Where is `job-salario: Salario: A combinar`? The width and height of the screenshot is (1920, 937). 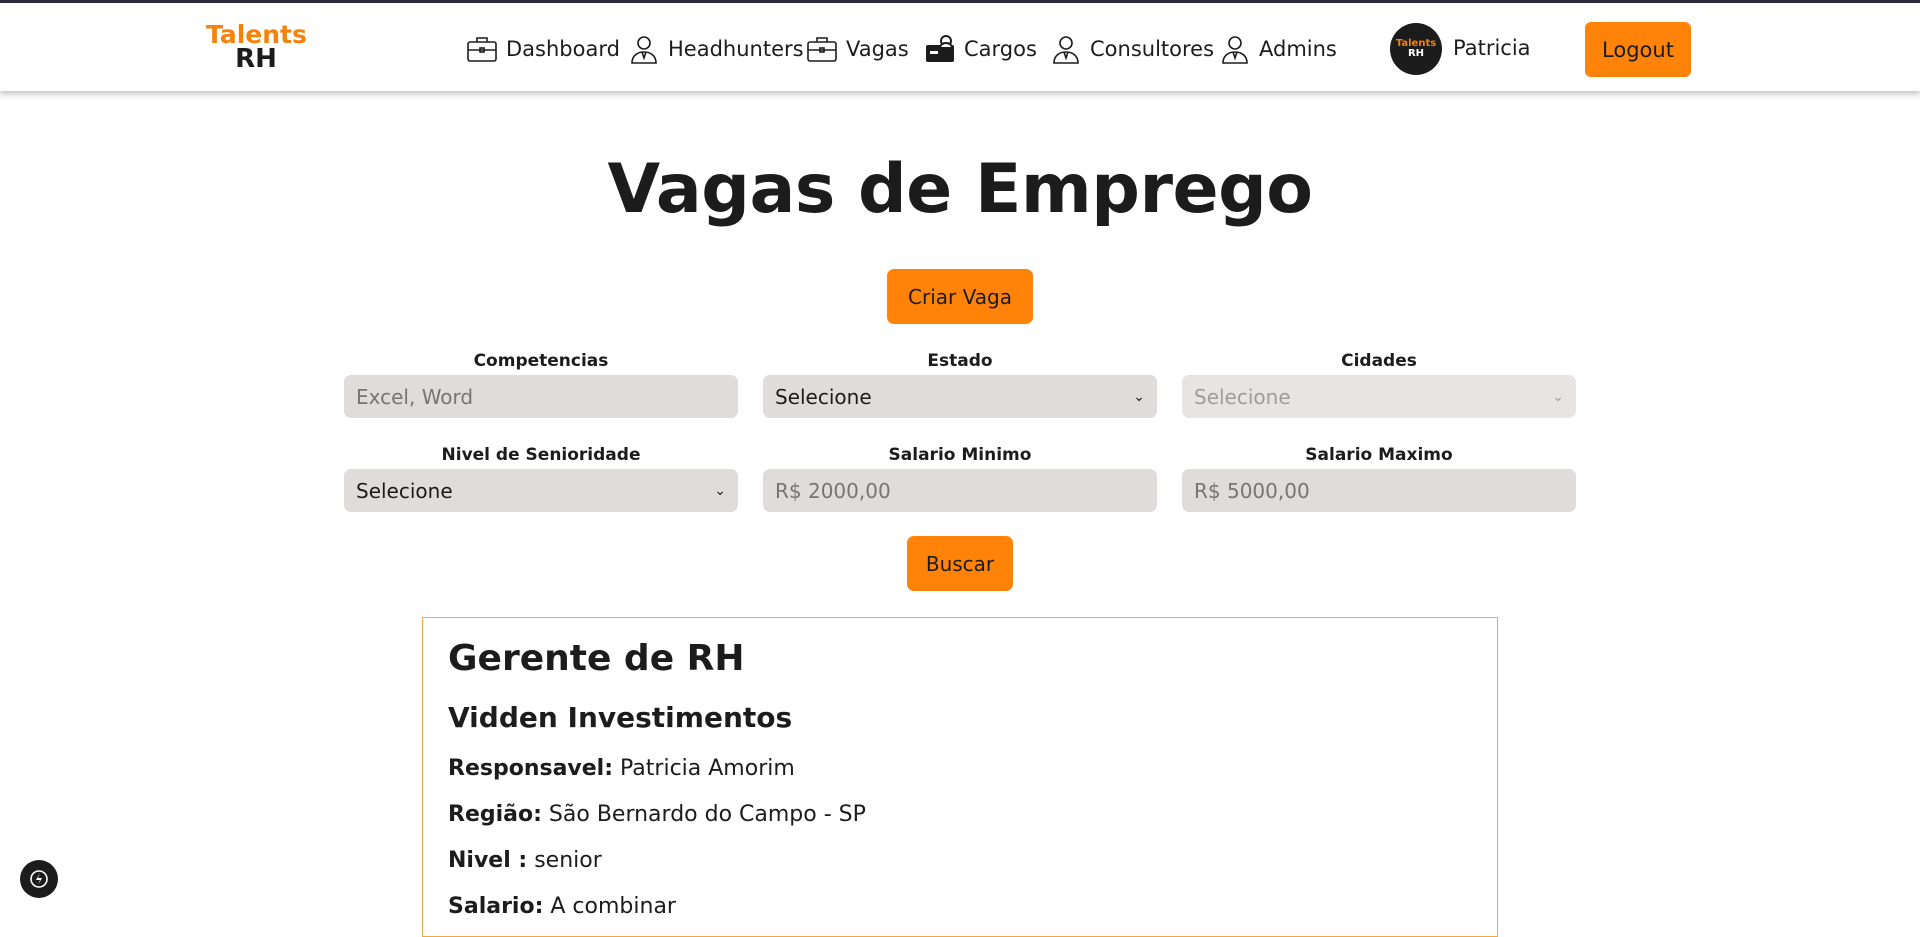
job-salario: Salario: A combinar is located at coordinates (562, 906).